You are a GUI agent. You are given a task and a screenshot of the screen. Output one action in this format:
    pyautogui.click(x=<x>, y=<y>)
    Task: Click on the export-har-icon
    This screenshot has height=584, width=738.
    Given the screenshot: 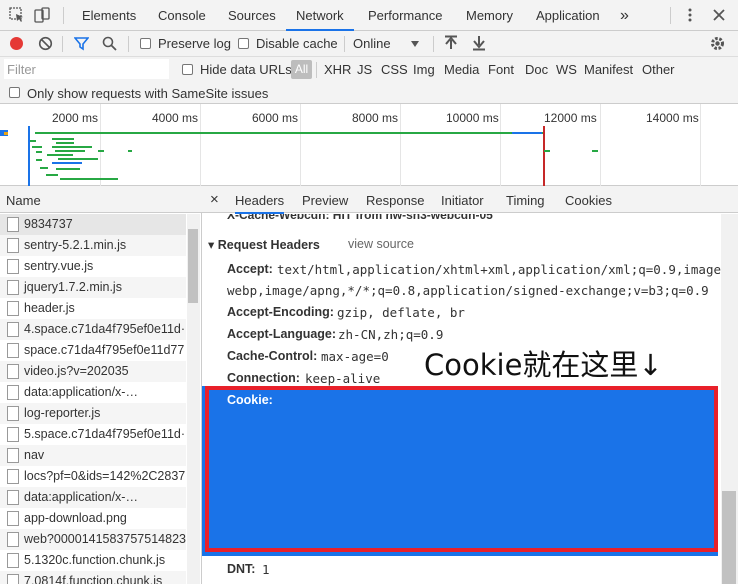 What is the action you would take?
    pyautogui.click(x=479, y=43)
    